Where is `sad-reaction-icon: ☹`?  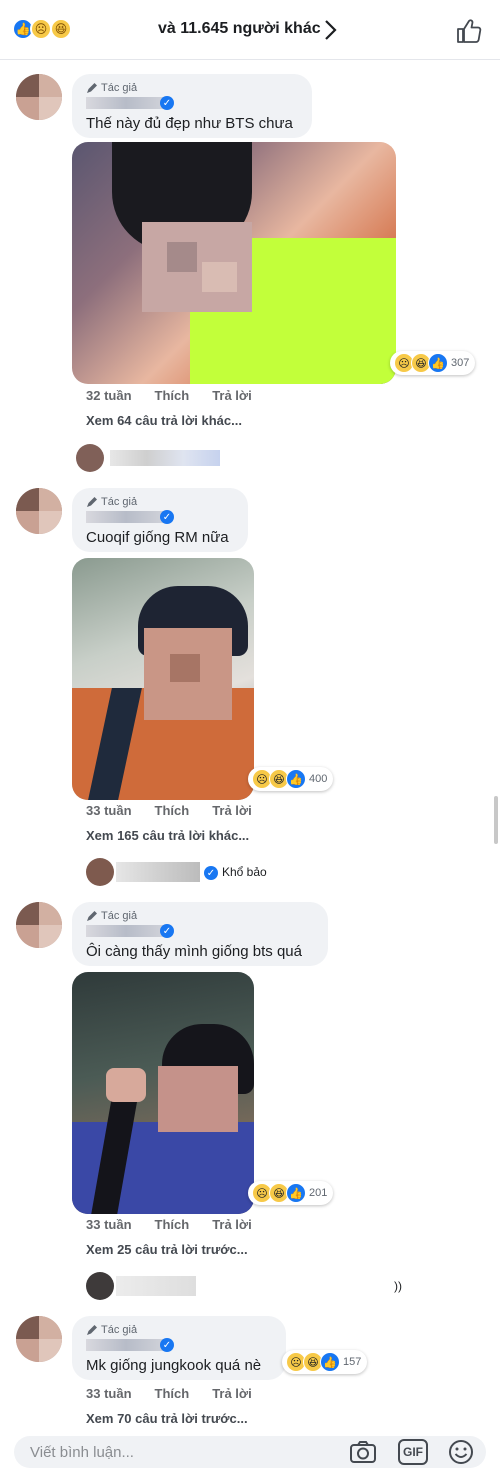
sad-reaction-icon: ☹ is located at coordinates (41, 29).